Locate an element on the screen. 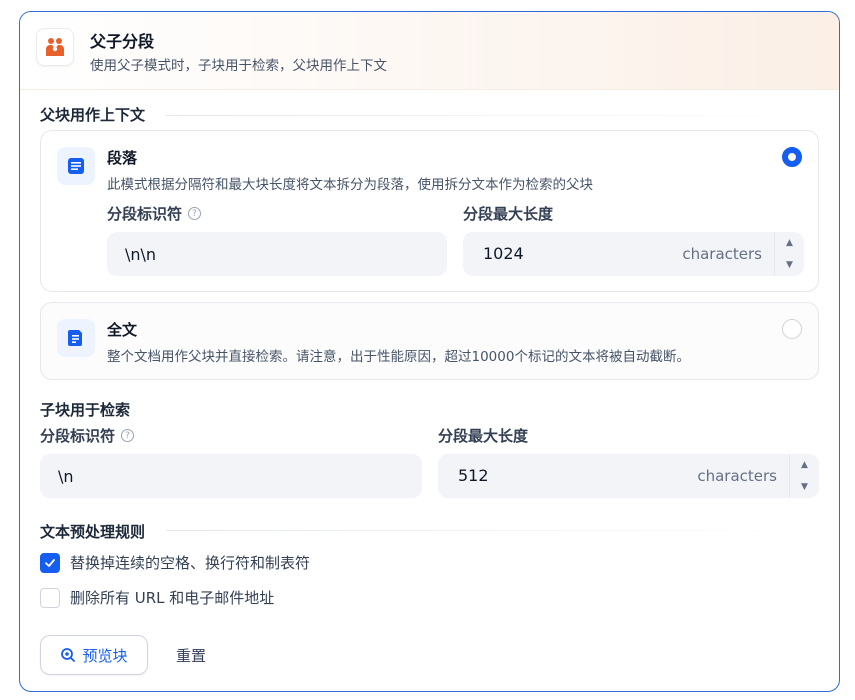 The height and width of the screenshot is (700, 855). check-icon is located at coordinates (50, 562).